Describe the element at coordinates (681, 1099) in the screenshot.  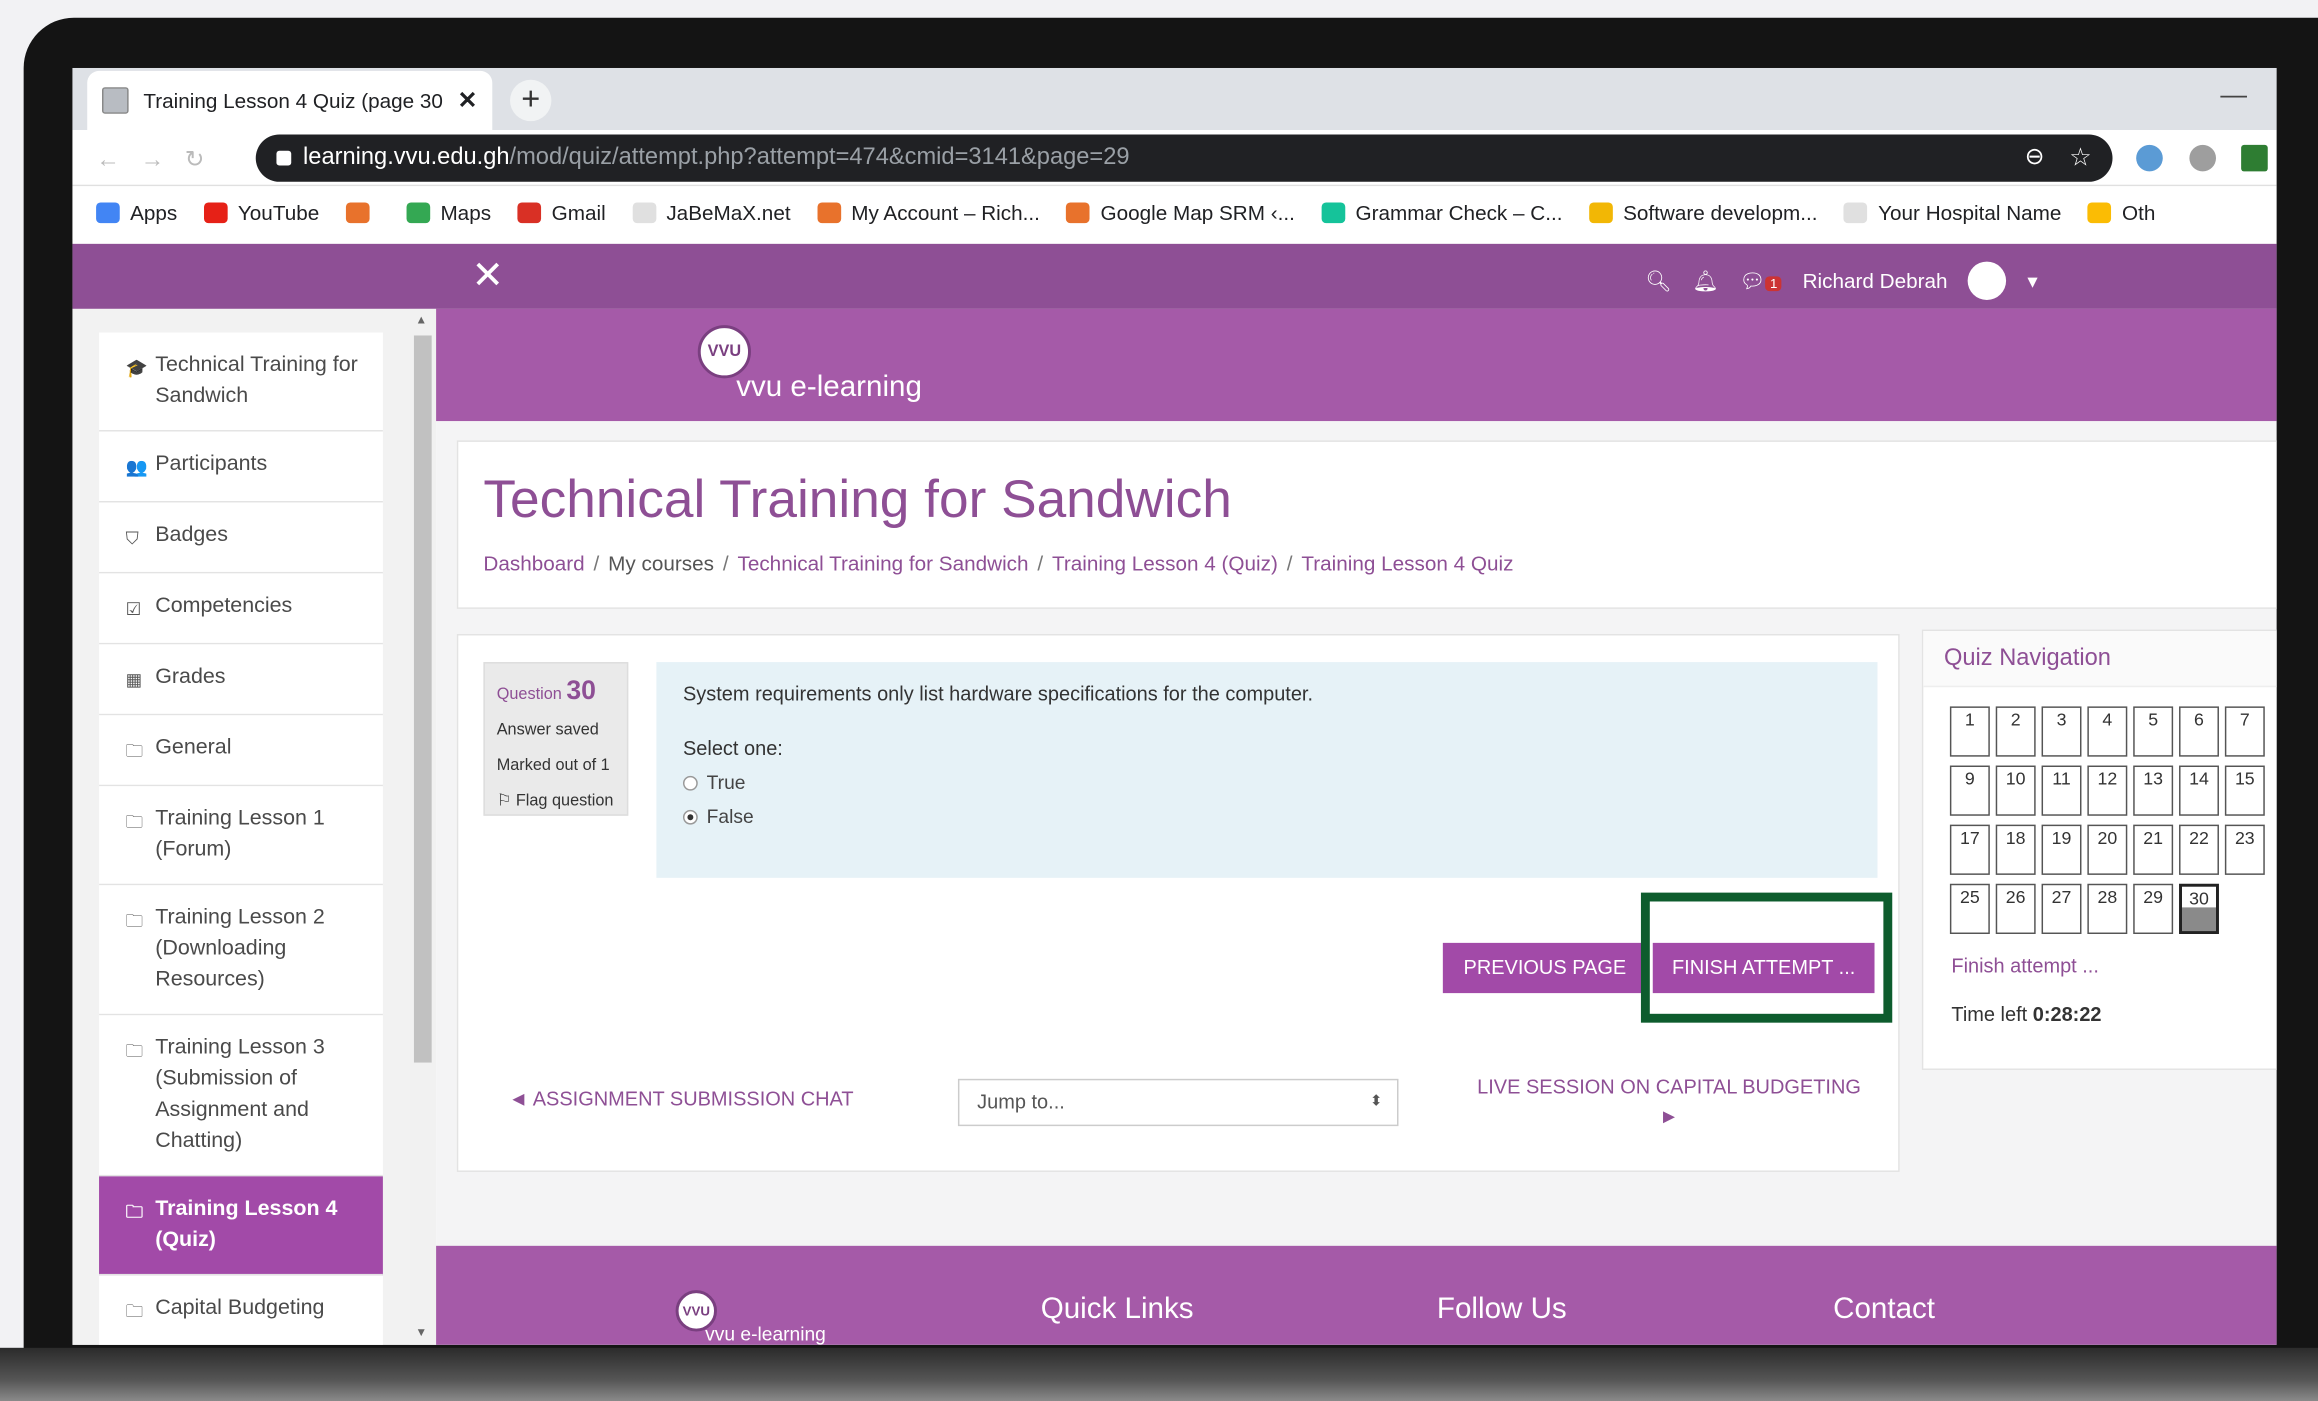
I see `prev-activity-link: ◄ ASSIGNMENT SUBMISSION CHAT` at that location.